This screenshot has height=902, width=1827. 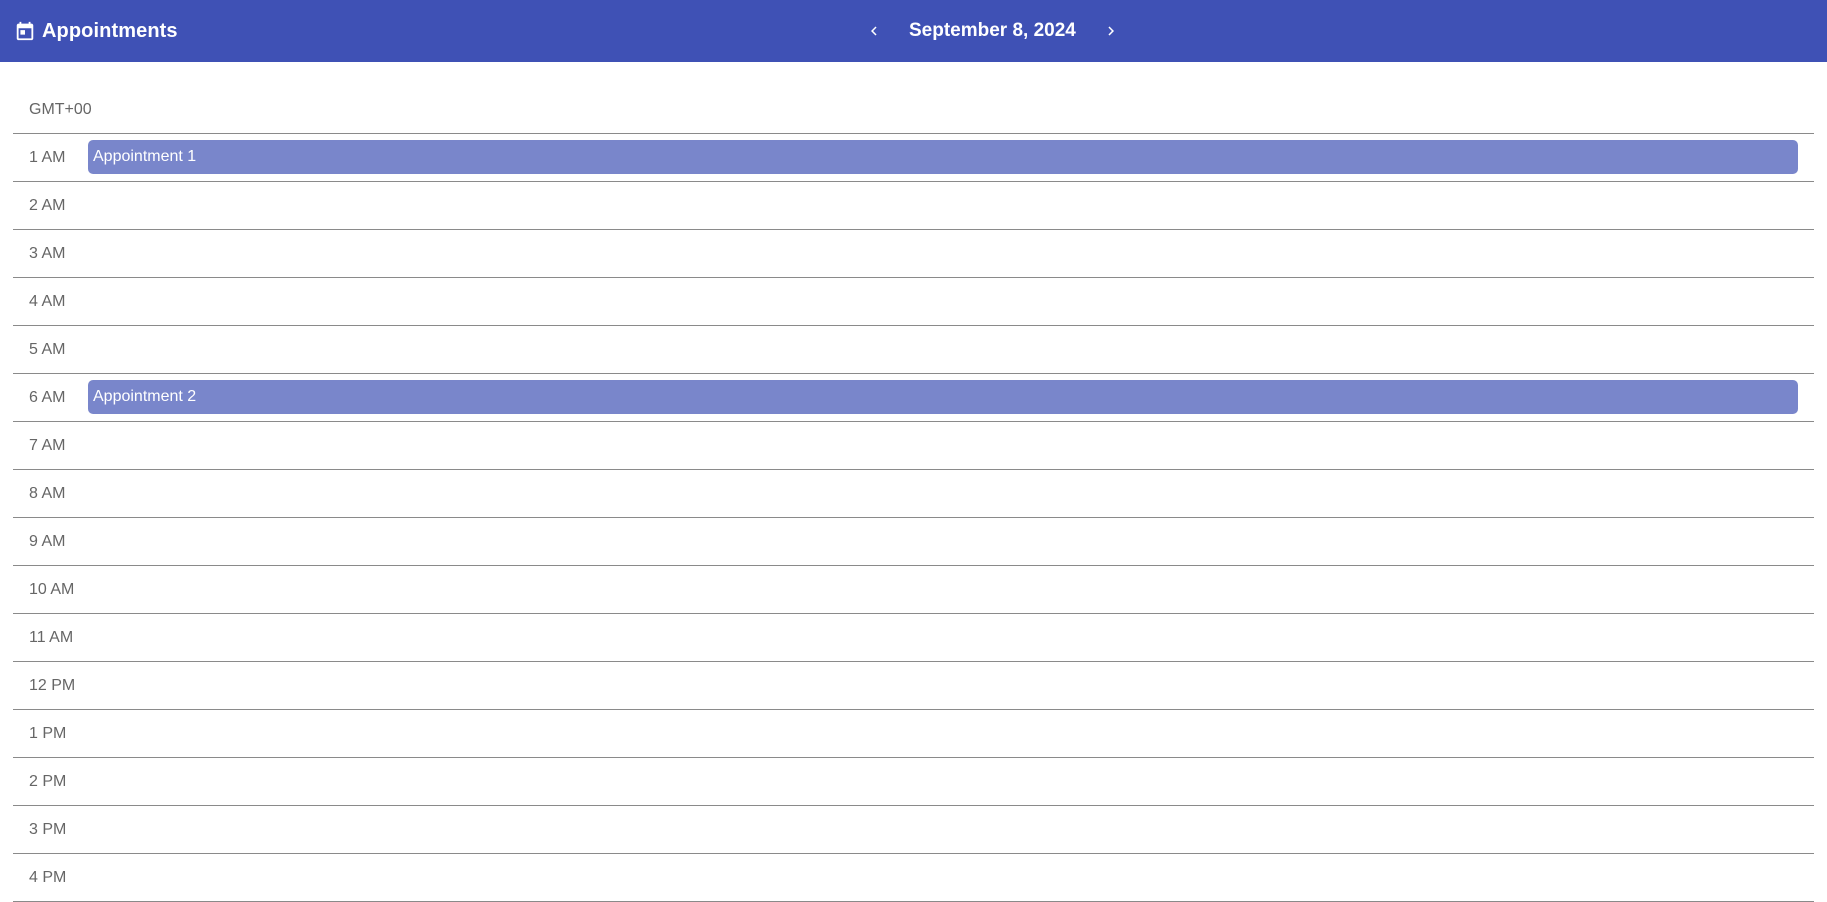 I want to click on chevron-right-icon, so click(x=1111, y=31).